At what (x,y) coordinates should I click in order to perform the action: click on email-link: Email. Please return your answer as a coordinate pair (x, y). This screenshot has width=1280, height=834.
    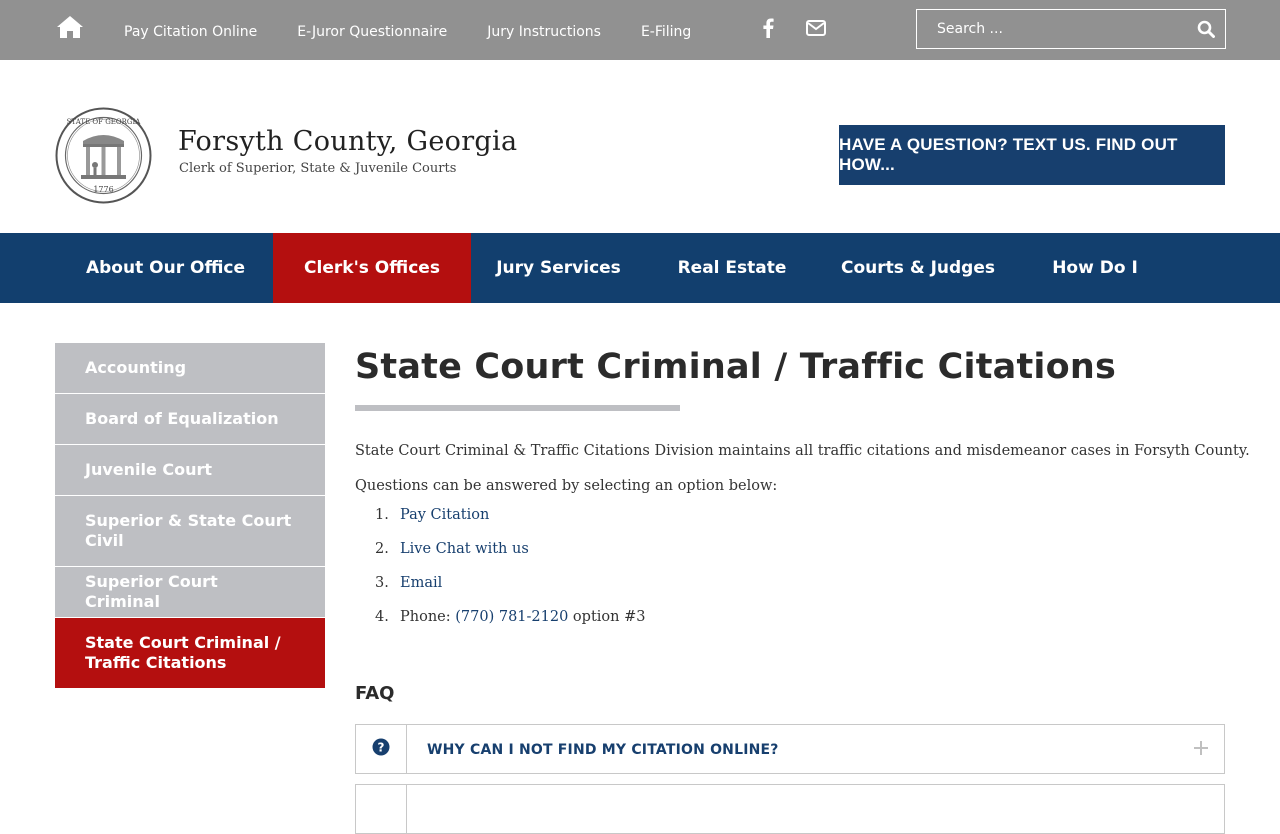
    Looking at the image, I should click on (421, 592).